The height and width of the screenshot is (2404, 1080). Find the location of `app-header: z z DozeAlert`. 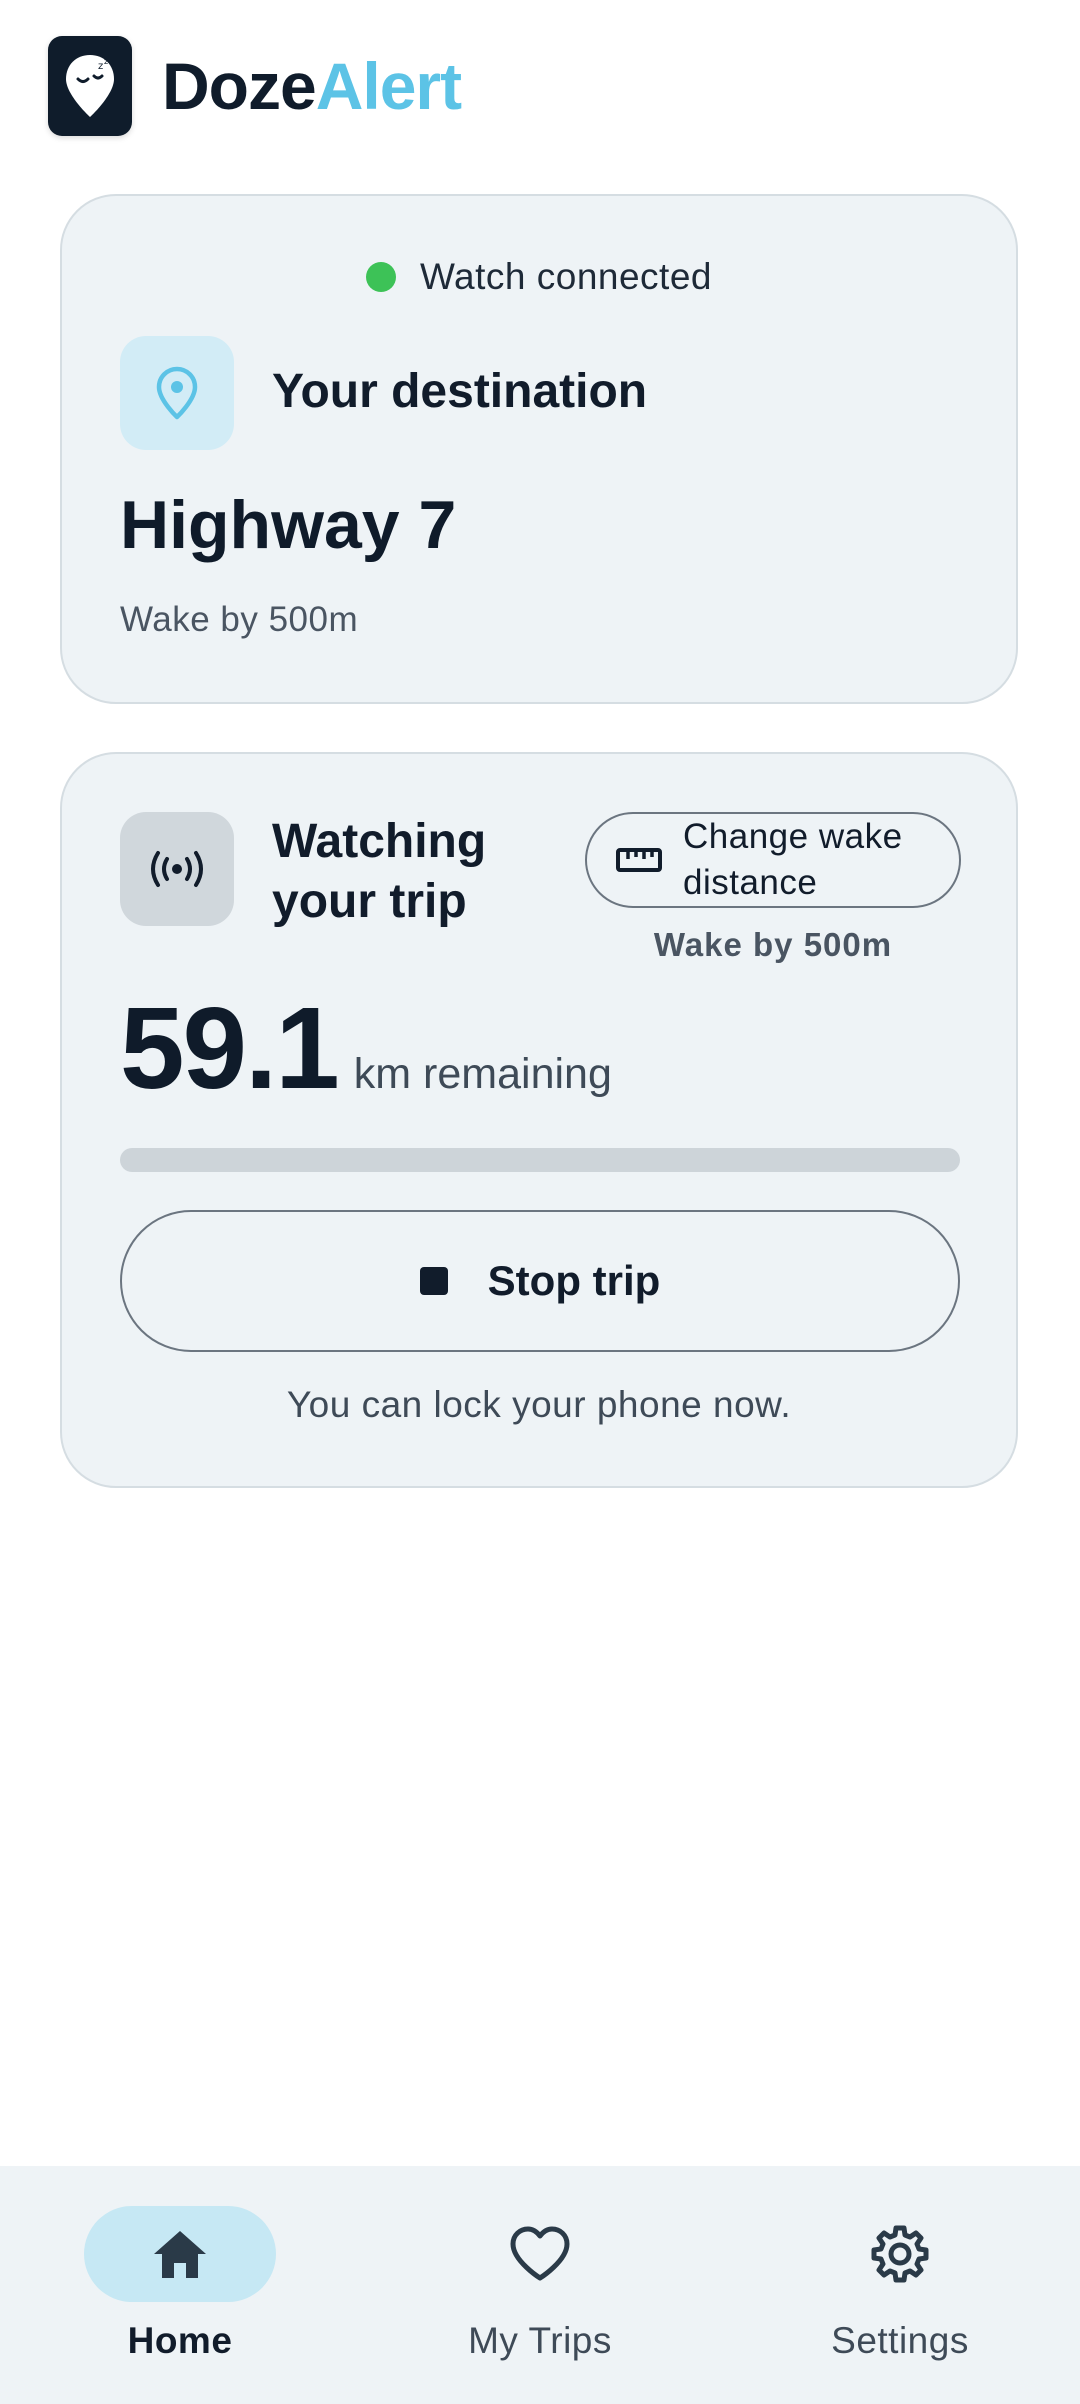

app-header: z z DozeAlert is located at coordinates (255, 86).